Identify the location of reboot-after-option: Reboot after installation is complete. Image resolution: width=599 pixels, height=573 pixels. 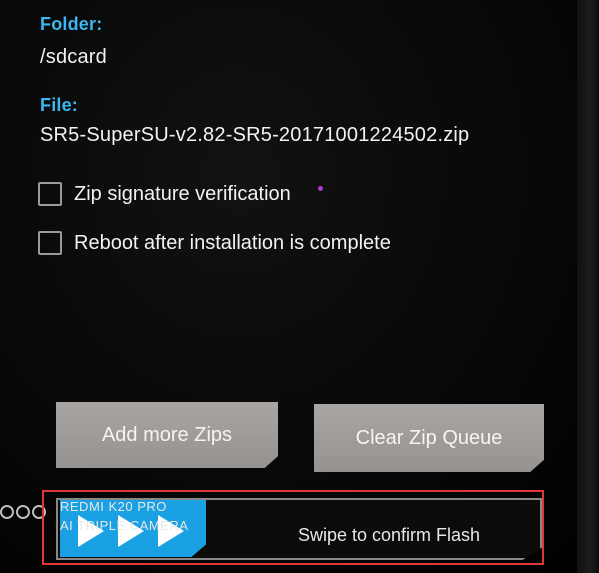
(214, 243).